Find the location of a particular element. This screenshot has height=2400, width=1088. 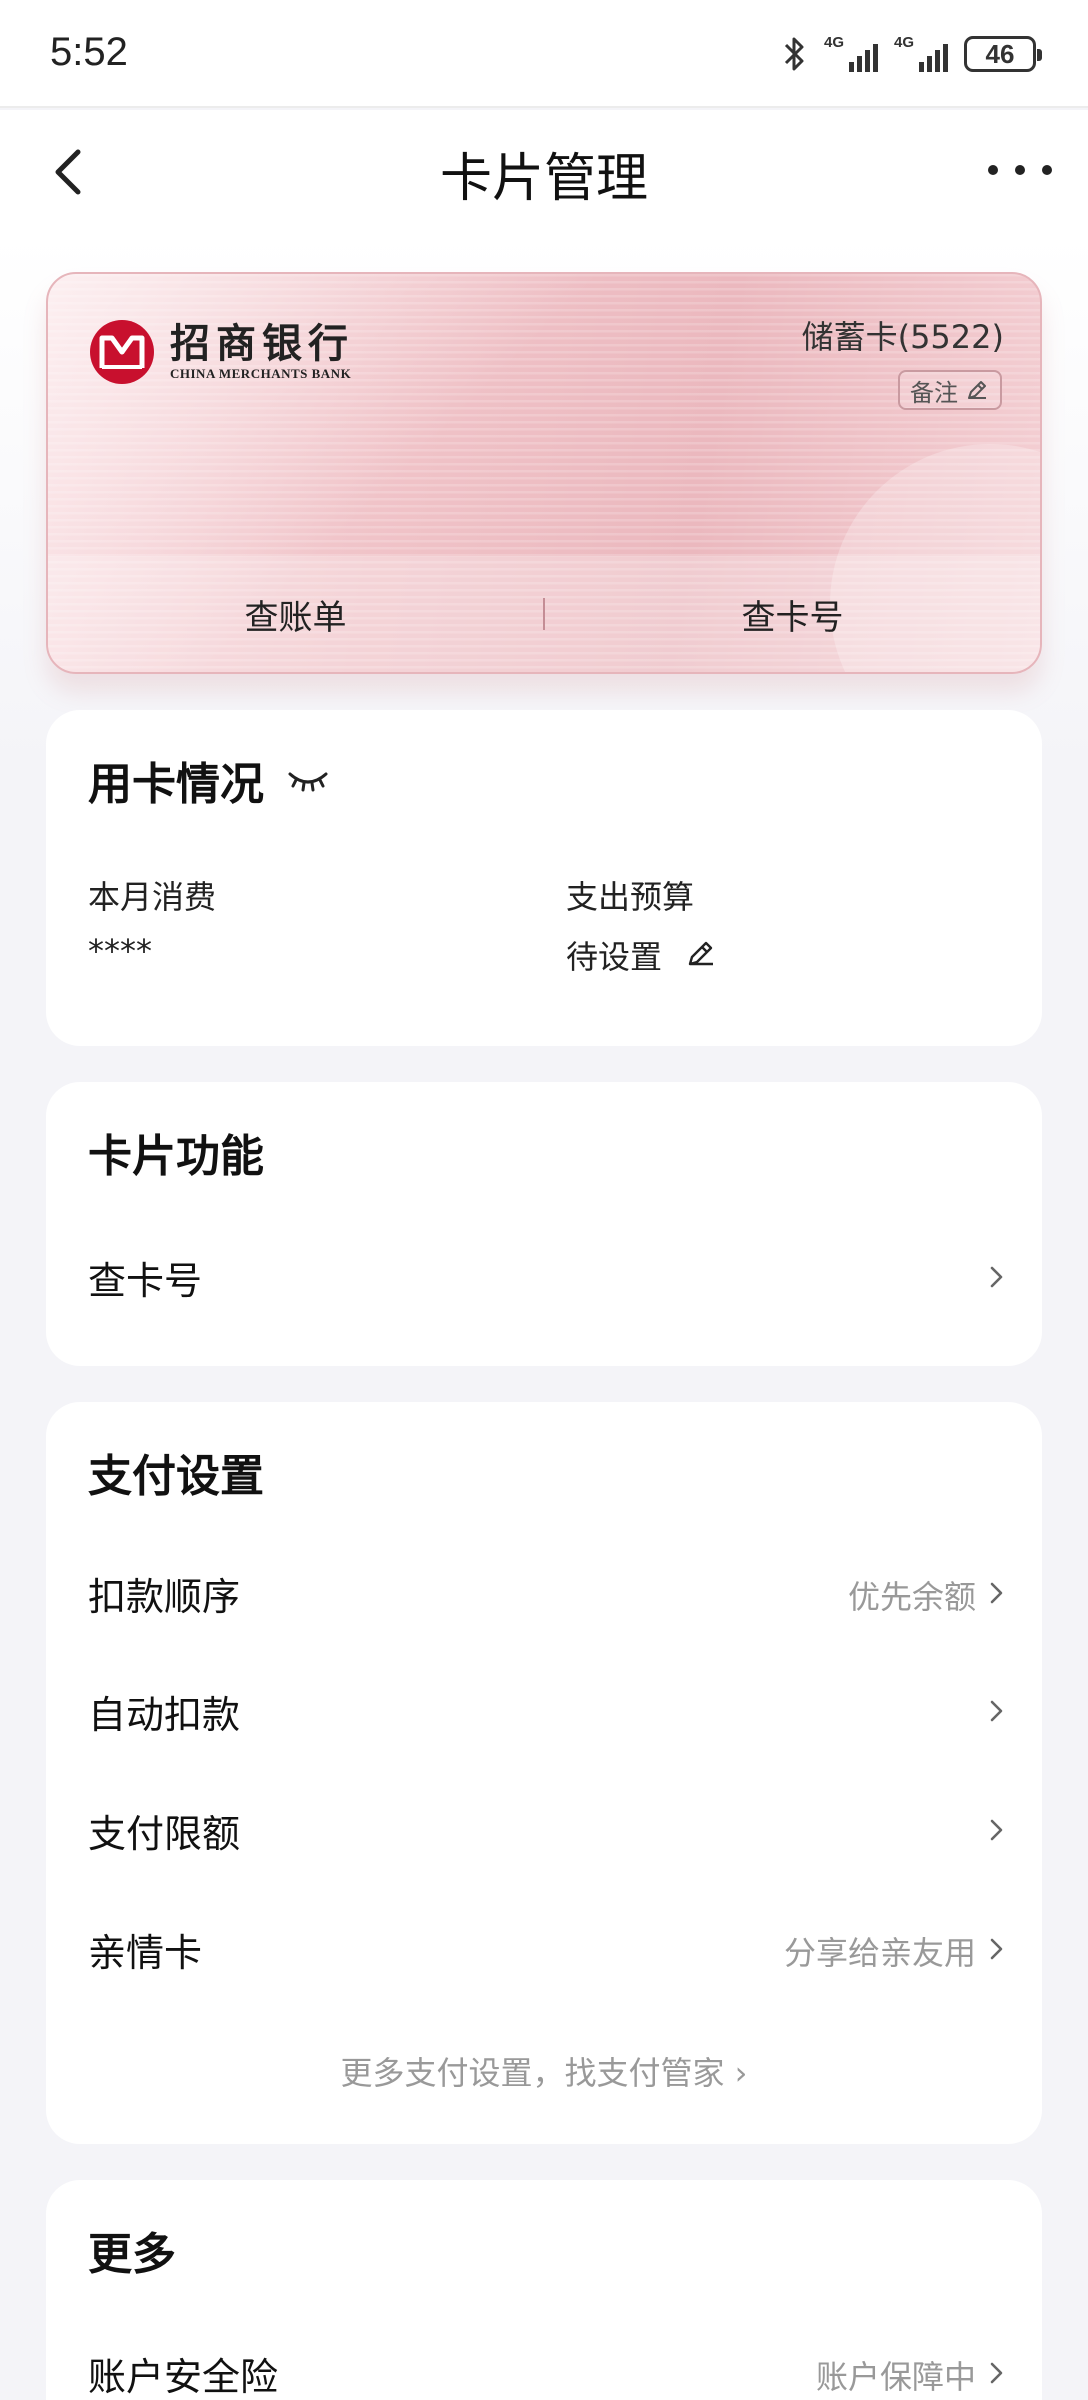

row-label: 扣款顺序 is located at coordinates (164, 1597).